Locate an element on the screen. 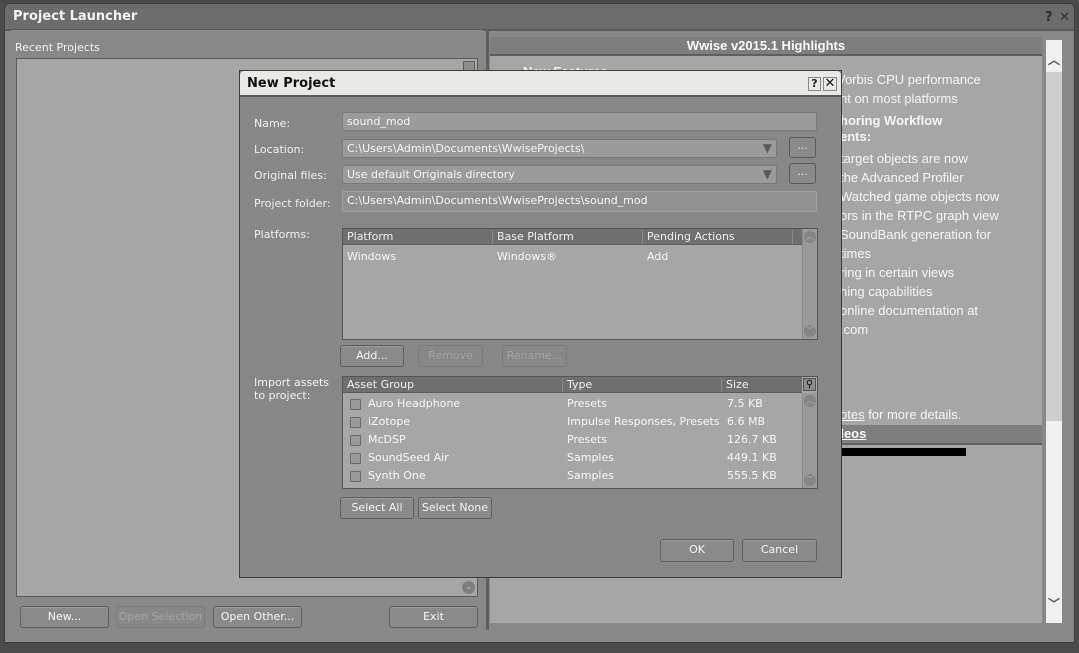 This screenshot has height=653, width=1079. highlights-line: ring in certain views is located at coordinates (897, 272).